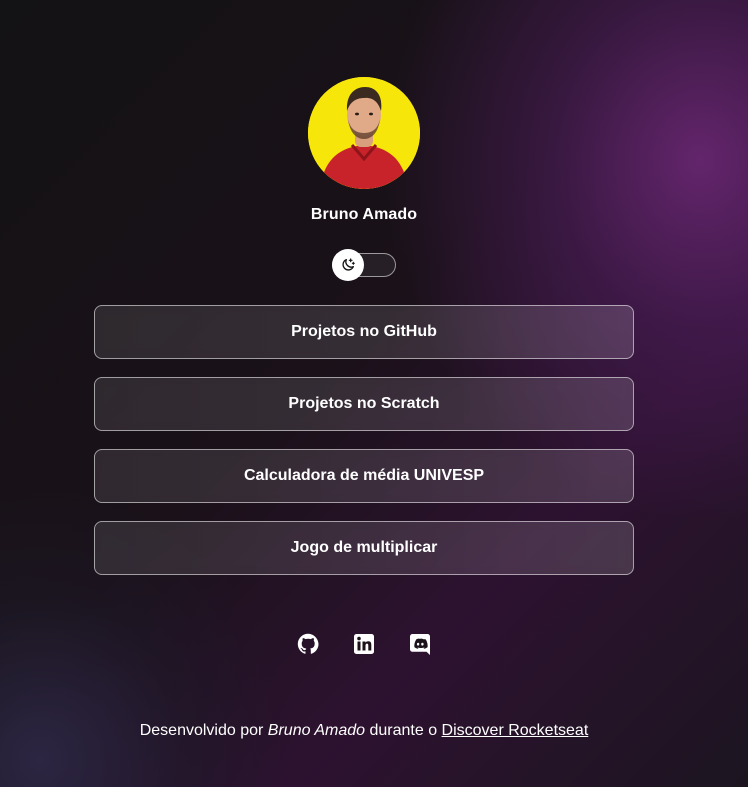 Image resolution: width=748 pixels, height=787 pixels. I want to click on list-item: Jogo de multiplicar, so click(364, 548).